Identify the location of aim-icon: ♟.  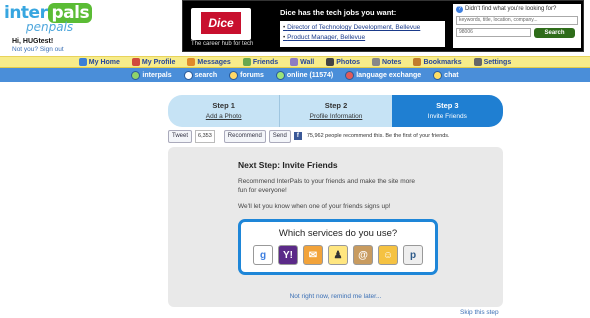
(338, 255).